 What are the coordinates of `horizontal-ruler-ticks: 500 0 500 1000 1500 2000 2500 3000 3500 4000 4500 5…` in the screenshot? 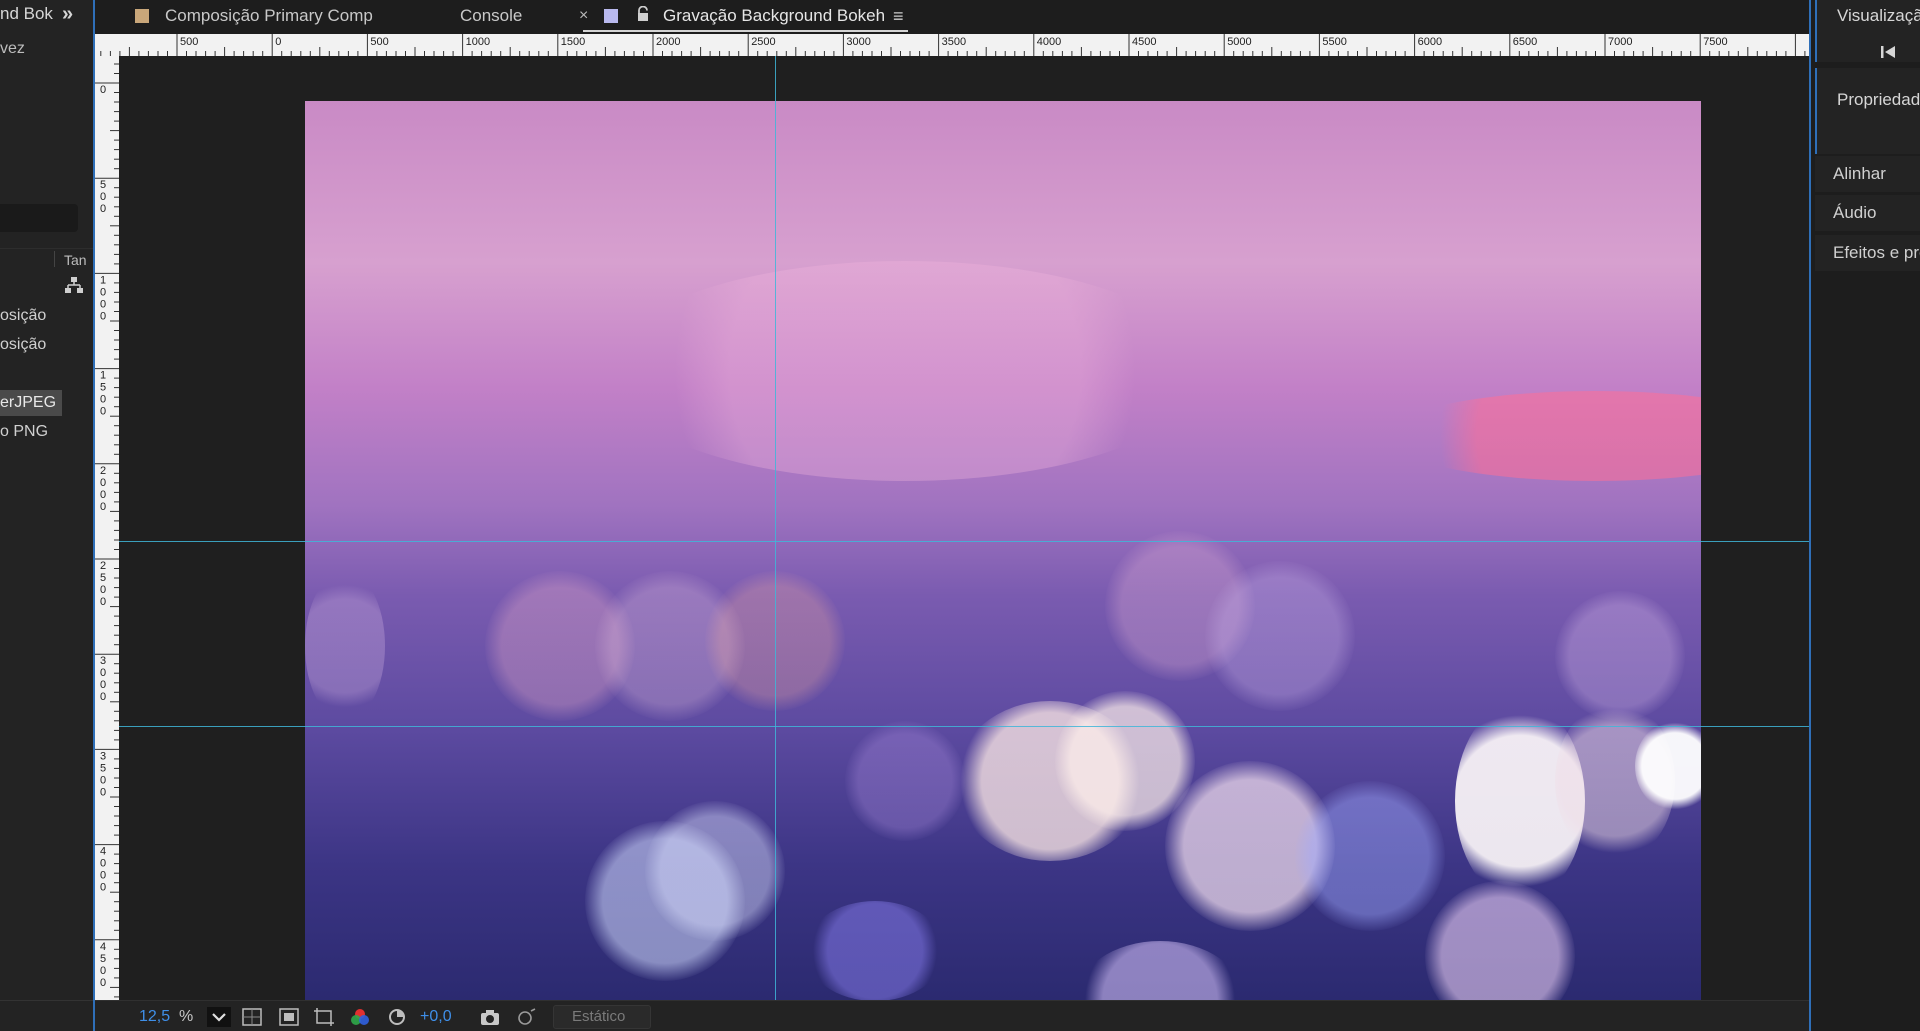 It's located at (953, 45).